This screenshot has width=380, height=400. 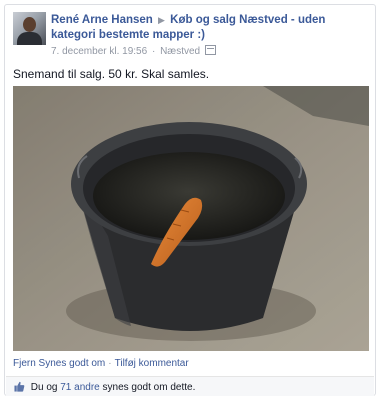 I want to click on post-actions: Fjern Synes godt om · Tilføj kommentar, so click(x=101, y=363).